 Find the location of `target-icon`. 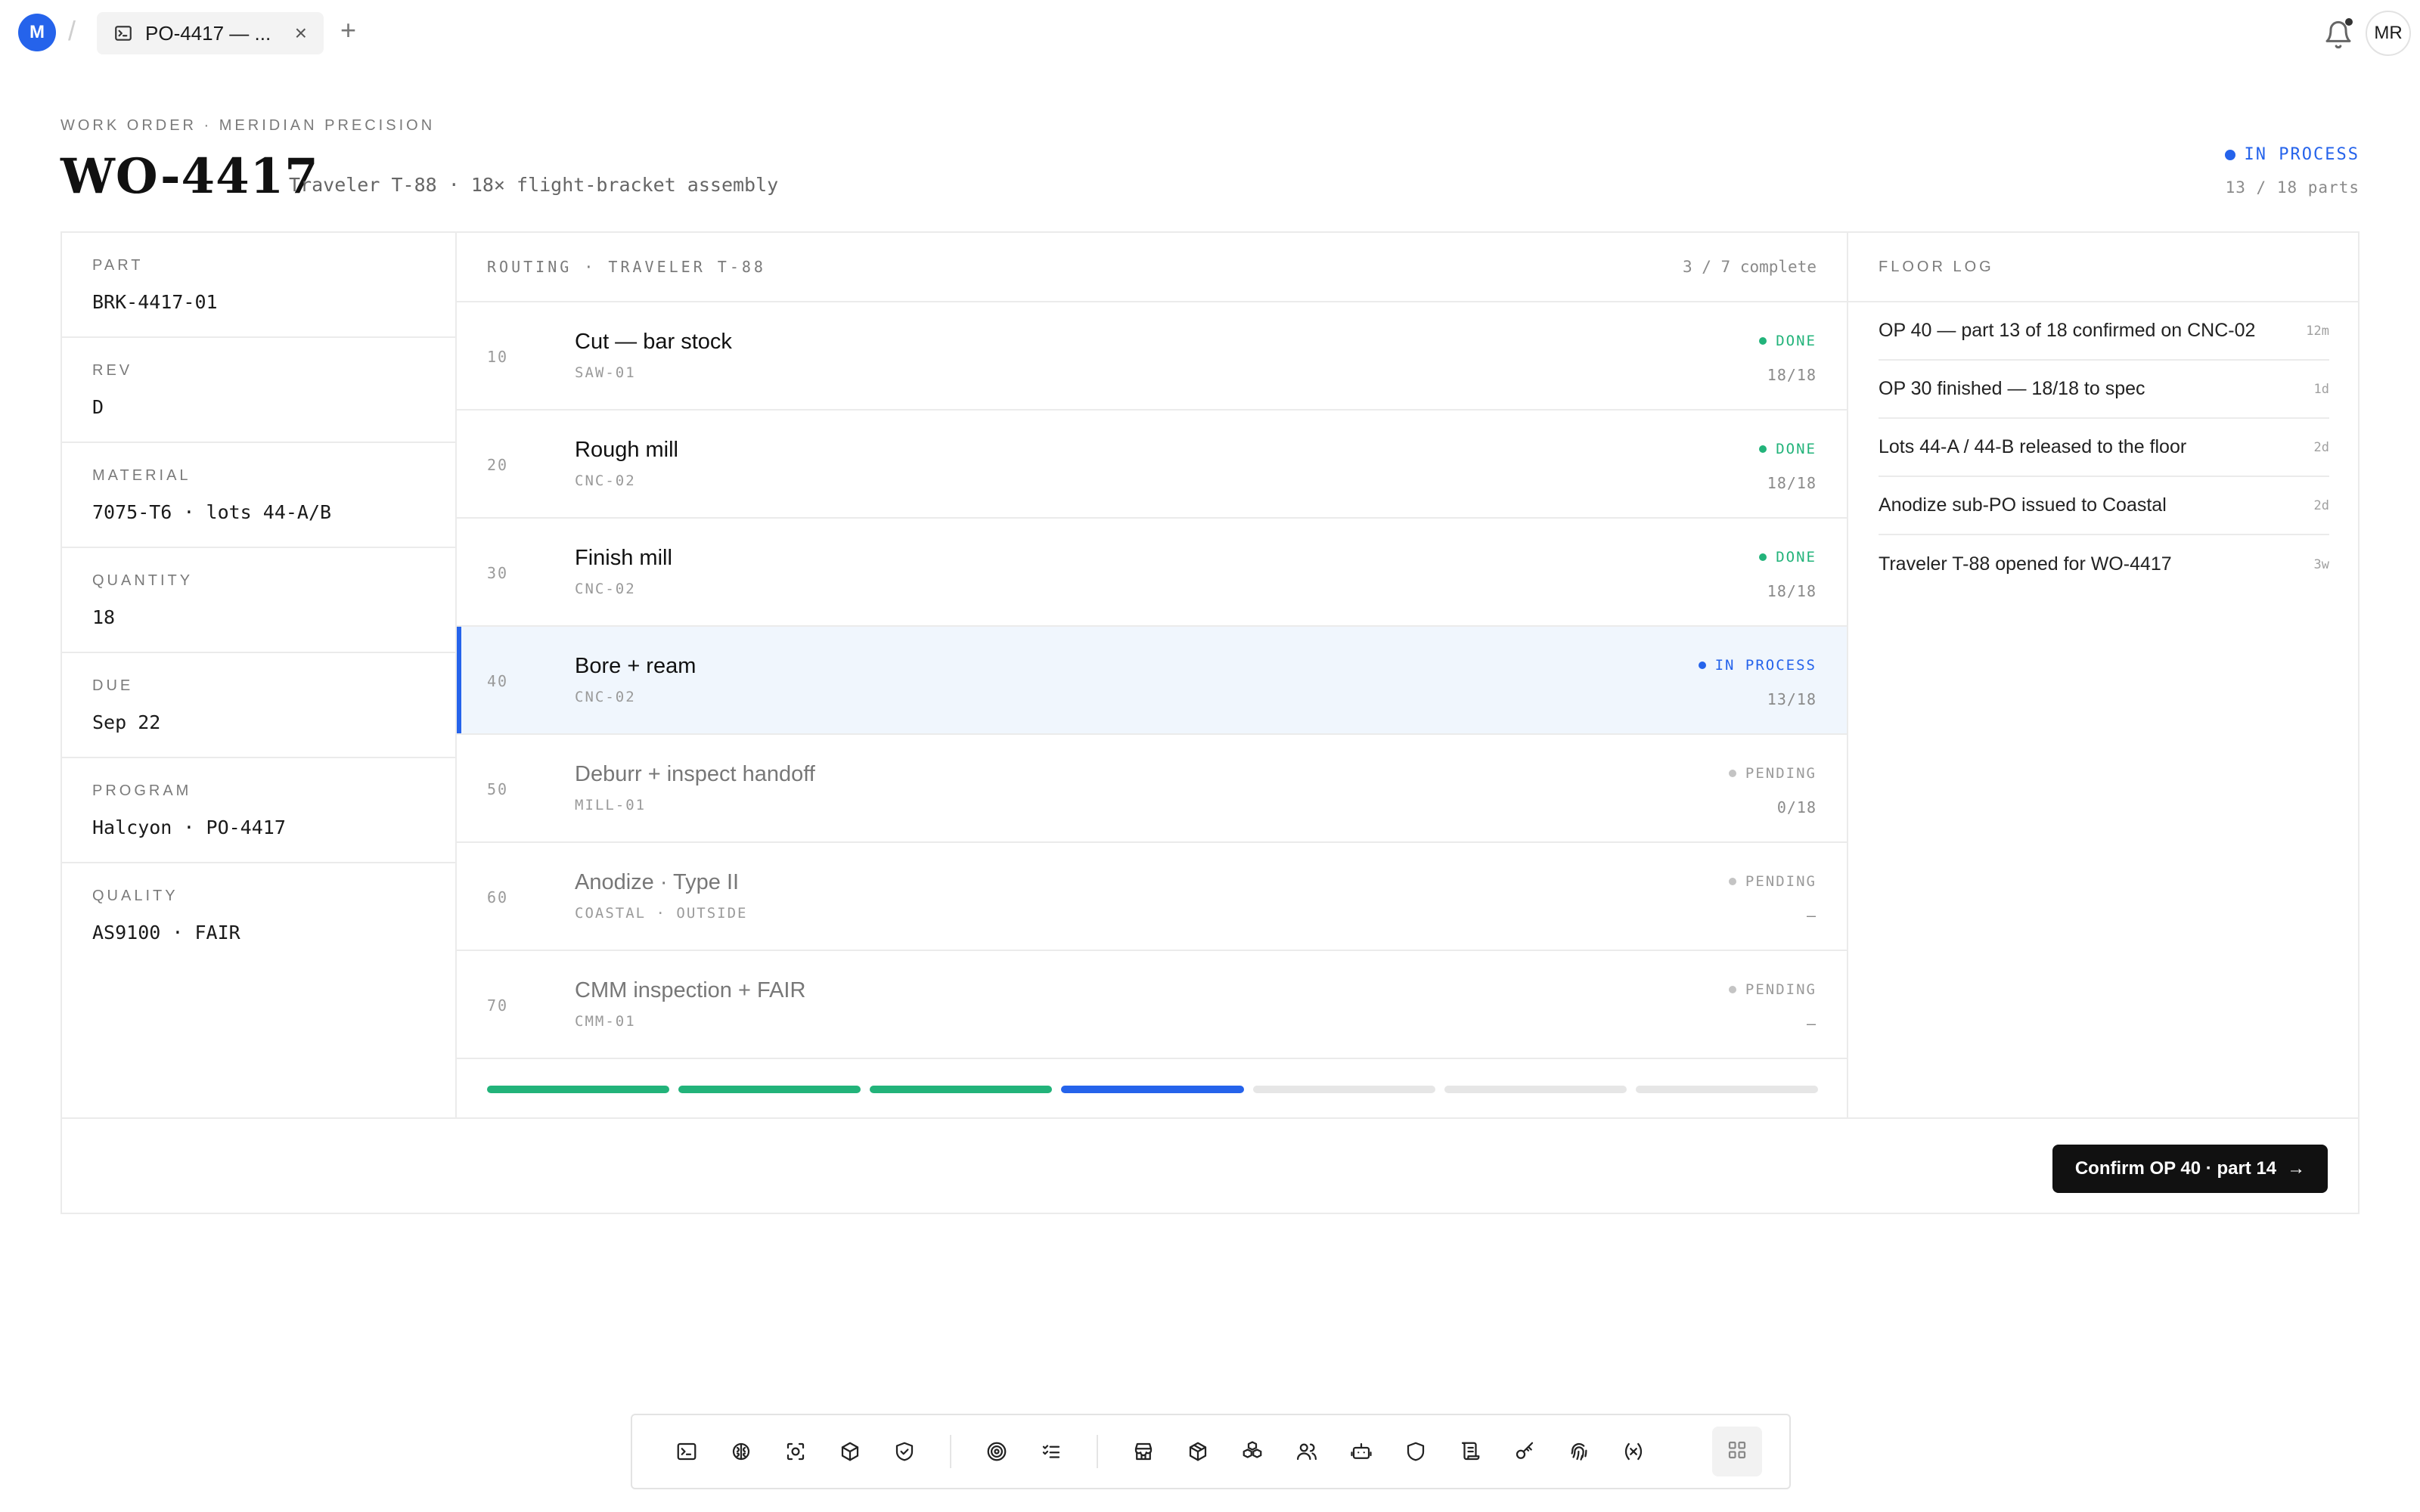

target-icon is located at coordinates (997, 1452).